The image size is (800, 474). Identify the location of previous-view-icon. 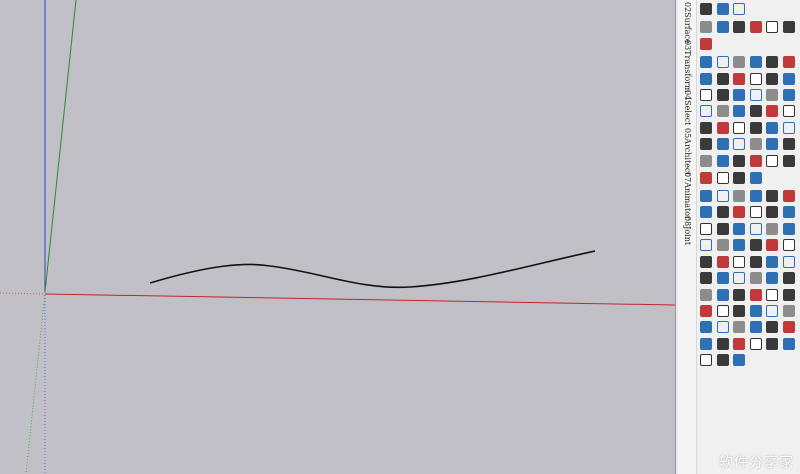
(788, 278).